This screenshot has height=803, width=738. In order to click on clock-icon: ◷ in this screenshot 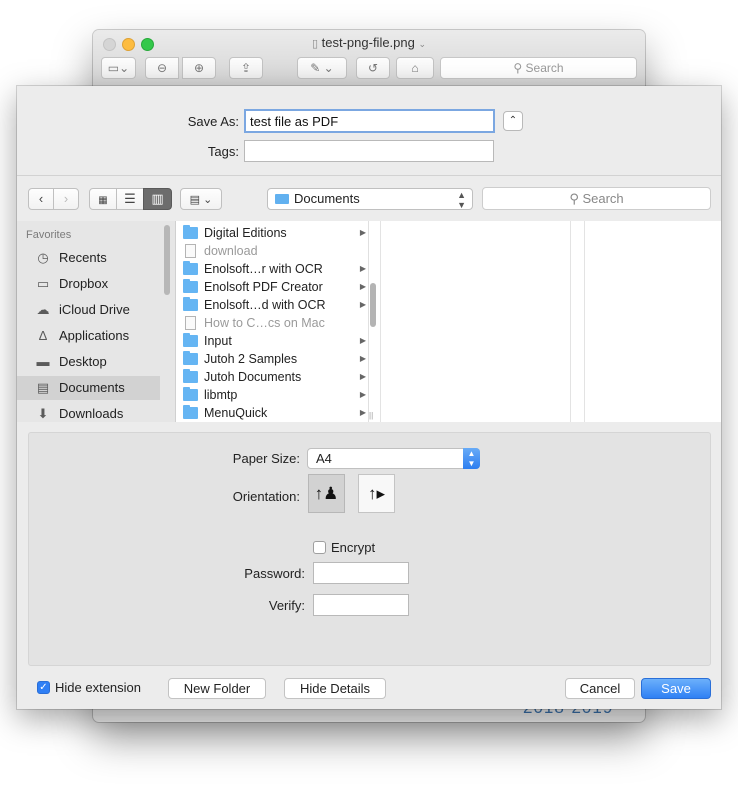, I will do `click(43, 257)`.